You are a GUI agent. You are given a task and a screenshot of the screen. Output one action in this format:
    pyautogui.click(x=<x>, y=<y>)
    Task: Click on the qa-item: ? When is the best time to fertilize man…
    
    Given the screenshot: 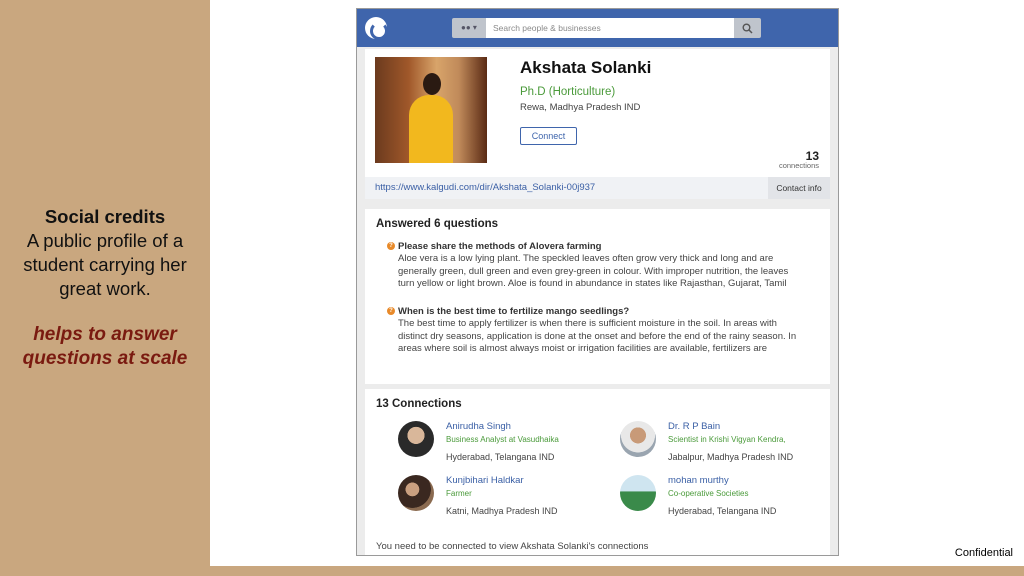 What is the action you would take?
    pyautogui.click(x=602, y=331)
    